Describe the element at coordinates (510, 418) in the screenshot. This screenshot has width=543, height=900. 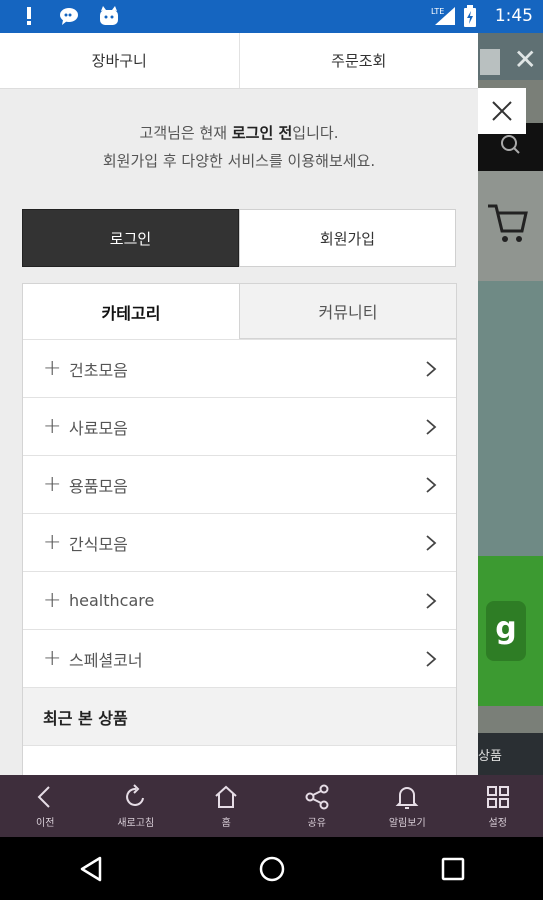
I see `background-banner` at that location.